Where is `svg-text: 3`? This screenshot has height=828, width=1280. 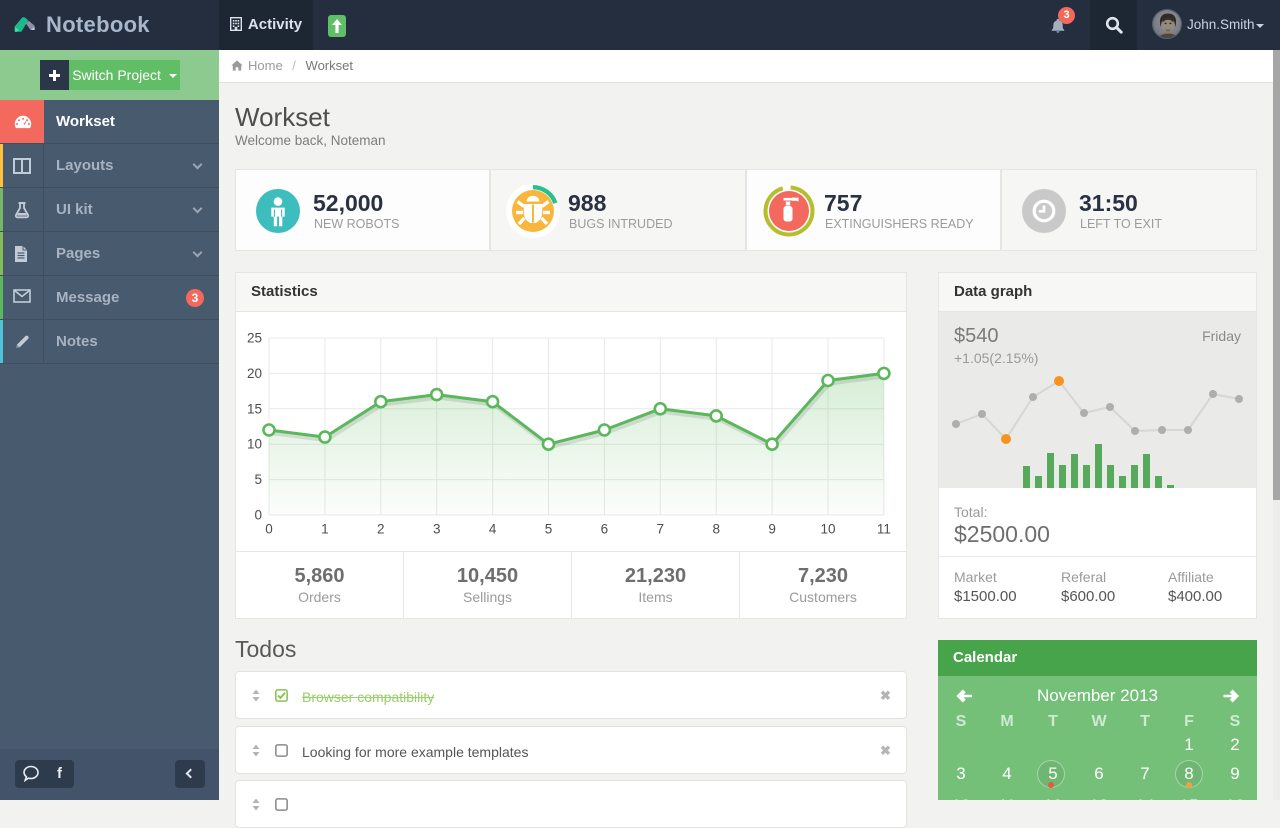 svg-text: 3 is located at coordinates (437, 529).